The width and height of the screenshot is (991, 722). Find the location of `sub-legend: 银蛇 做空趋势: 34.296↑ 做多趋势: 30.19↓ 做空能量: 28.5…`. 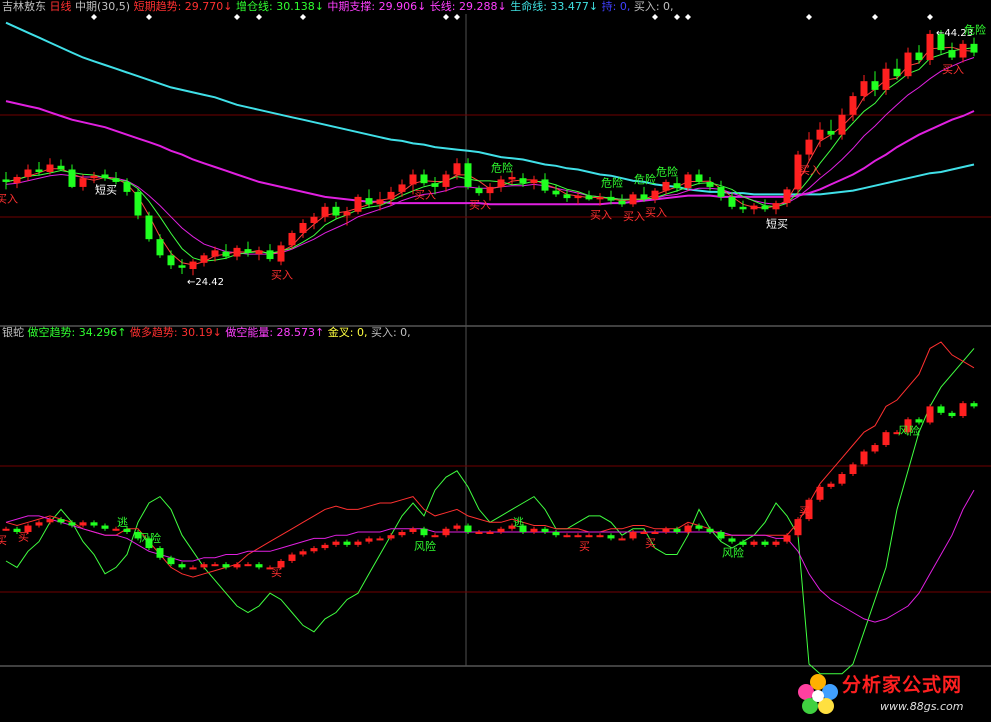

sub-legend: 银蛇 做空趋势: 34.296↑ 做多趋势: 30.19↓ 做空能量: 28.5… is located at coordinates (206, 334).